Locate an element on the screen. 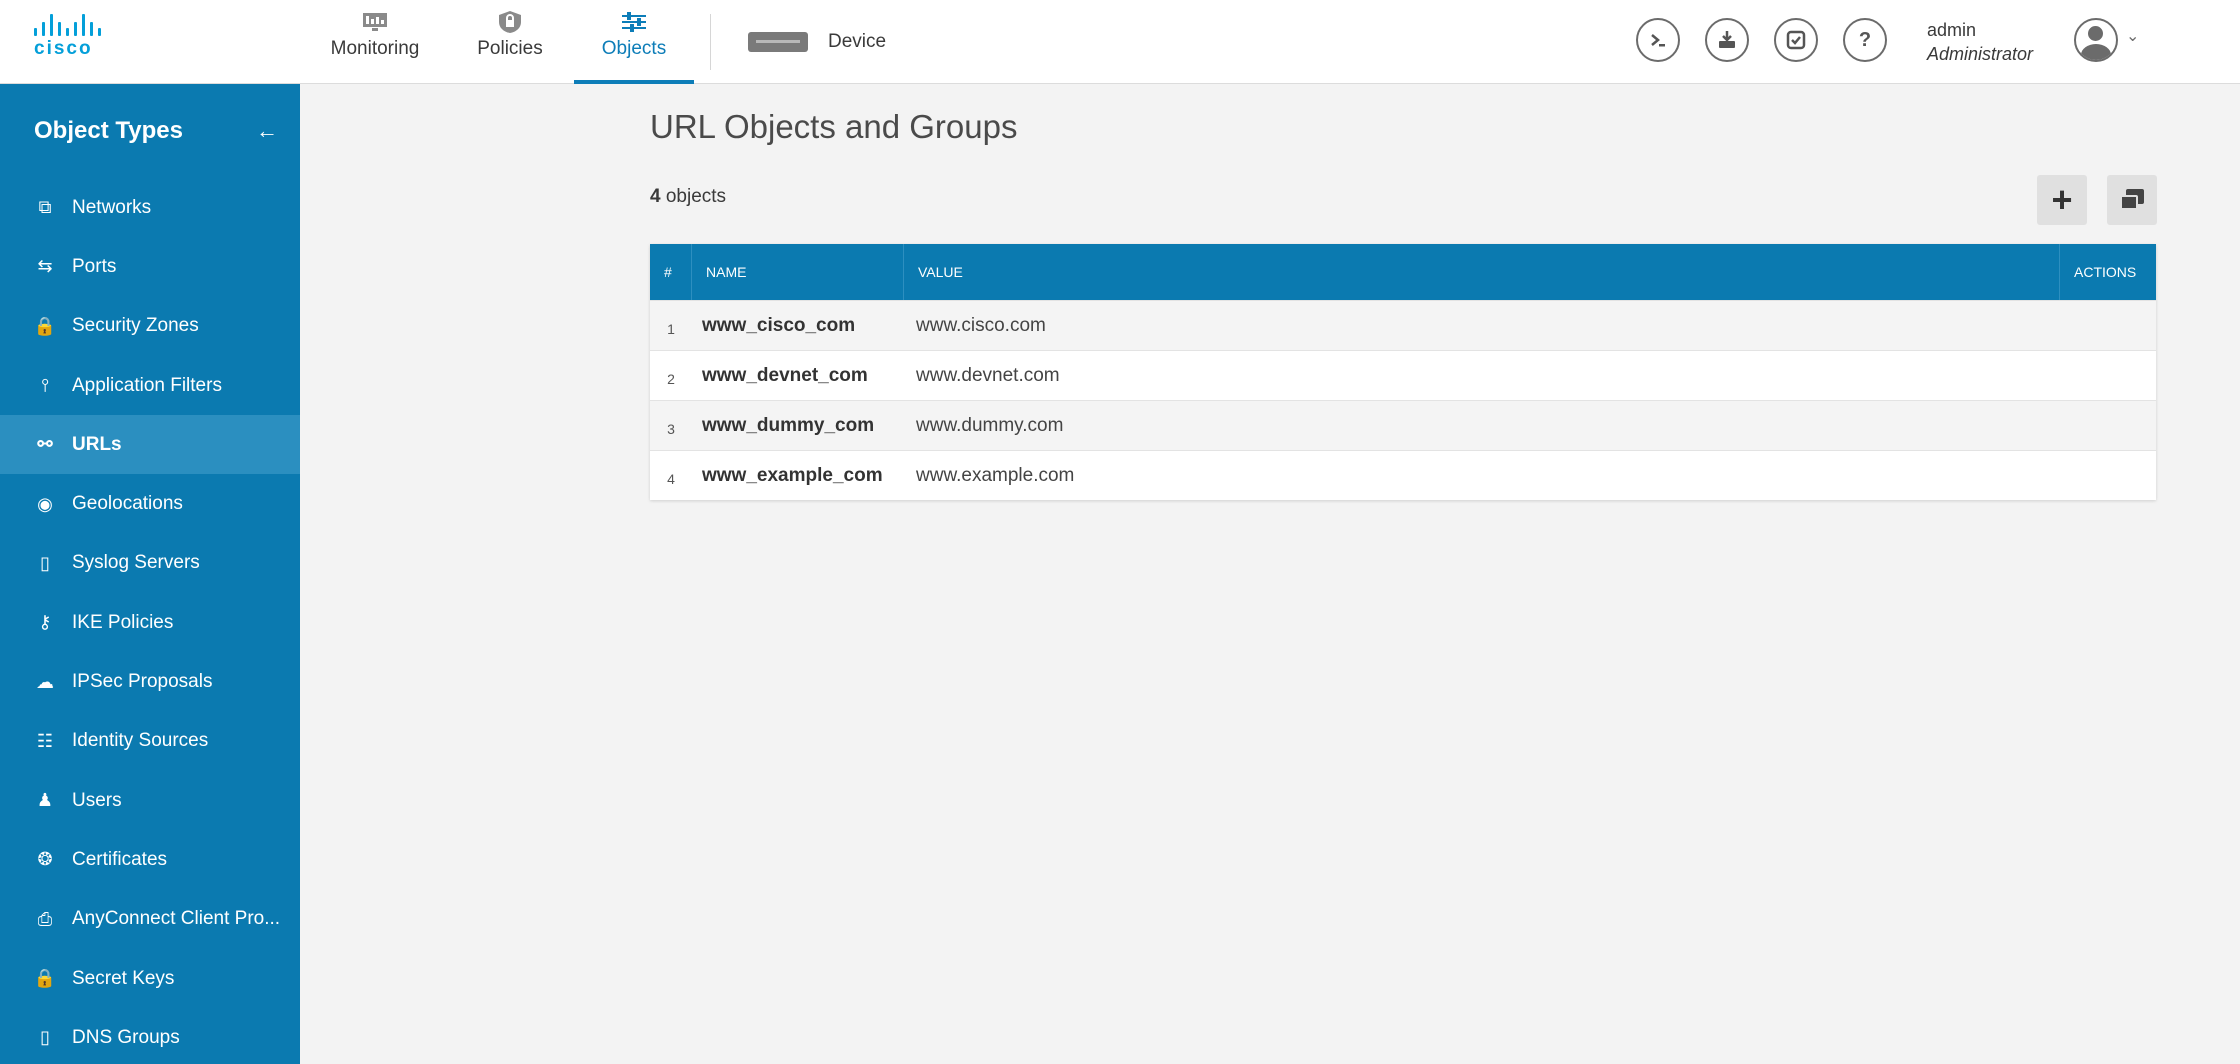 The image size is (2240, 1064). tab-monitoring-label: Monitoring is located at coordinates (375, 48).